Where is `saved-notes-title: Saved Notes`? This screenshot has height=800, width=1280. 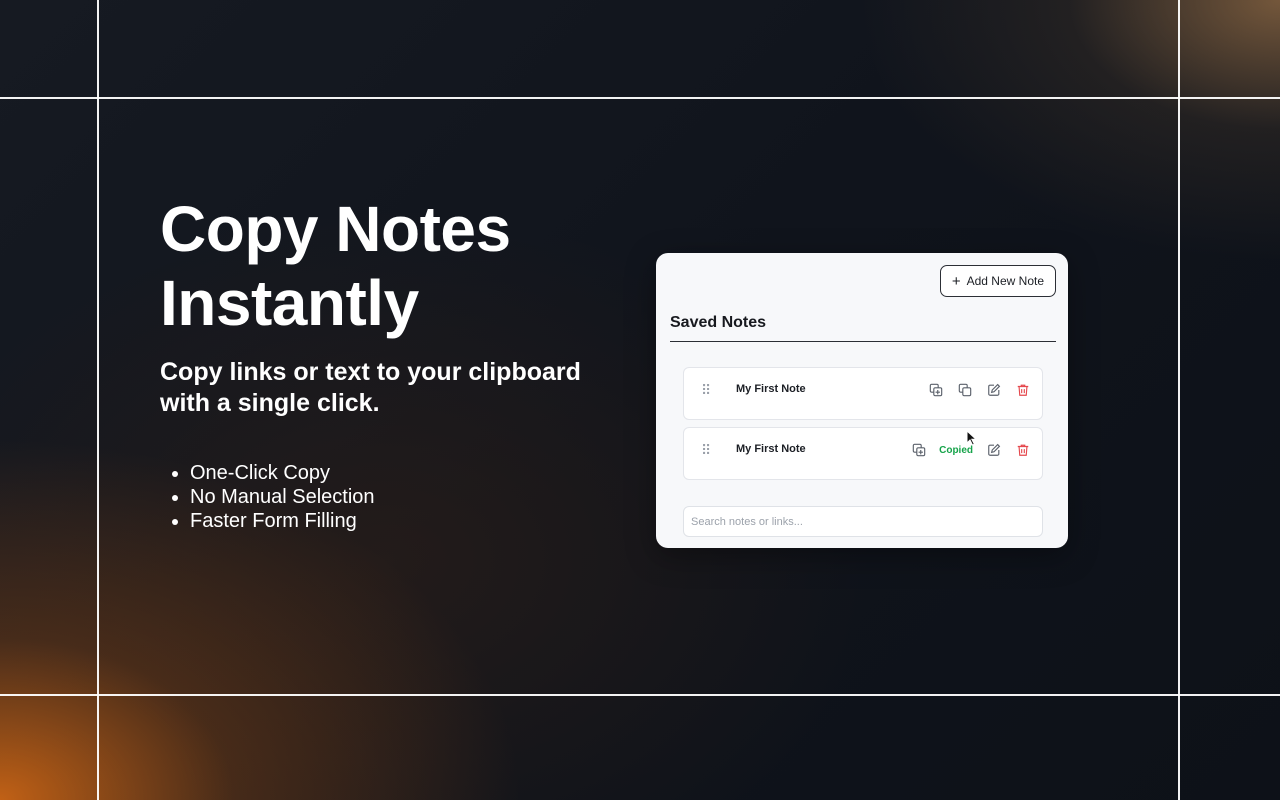
saved-notes-title: Saved Notes is located at coordinates (863, 328).